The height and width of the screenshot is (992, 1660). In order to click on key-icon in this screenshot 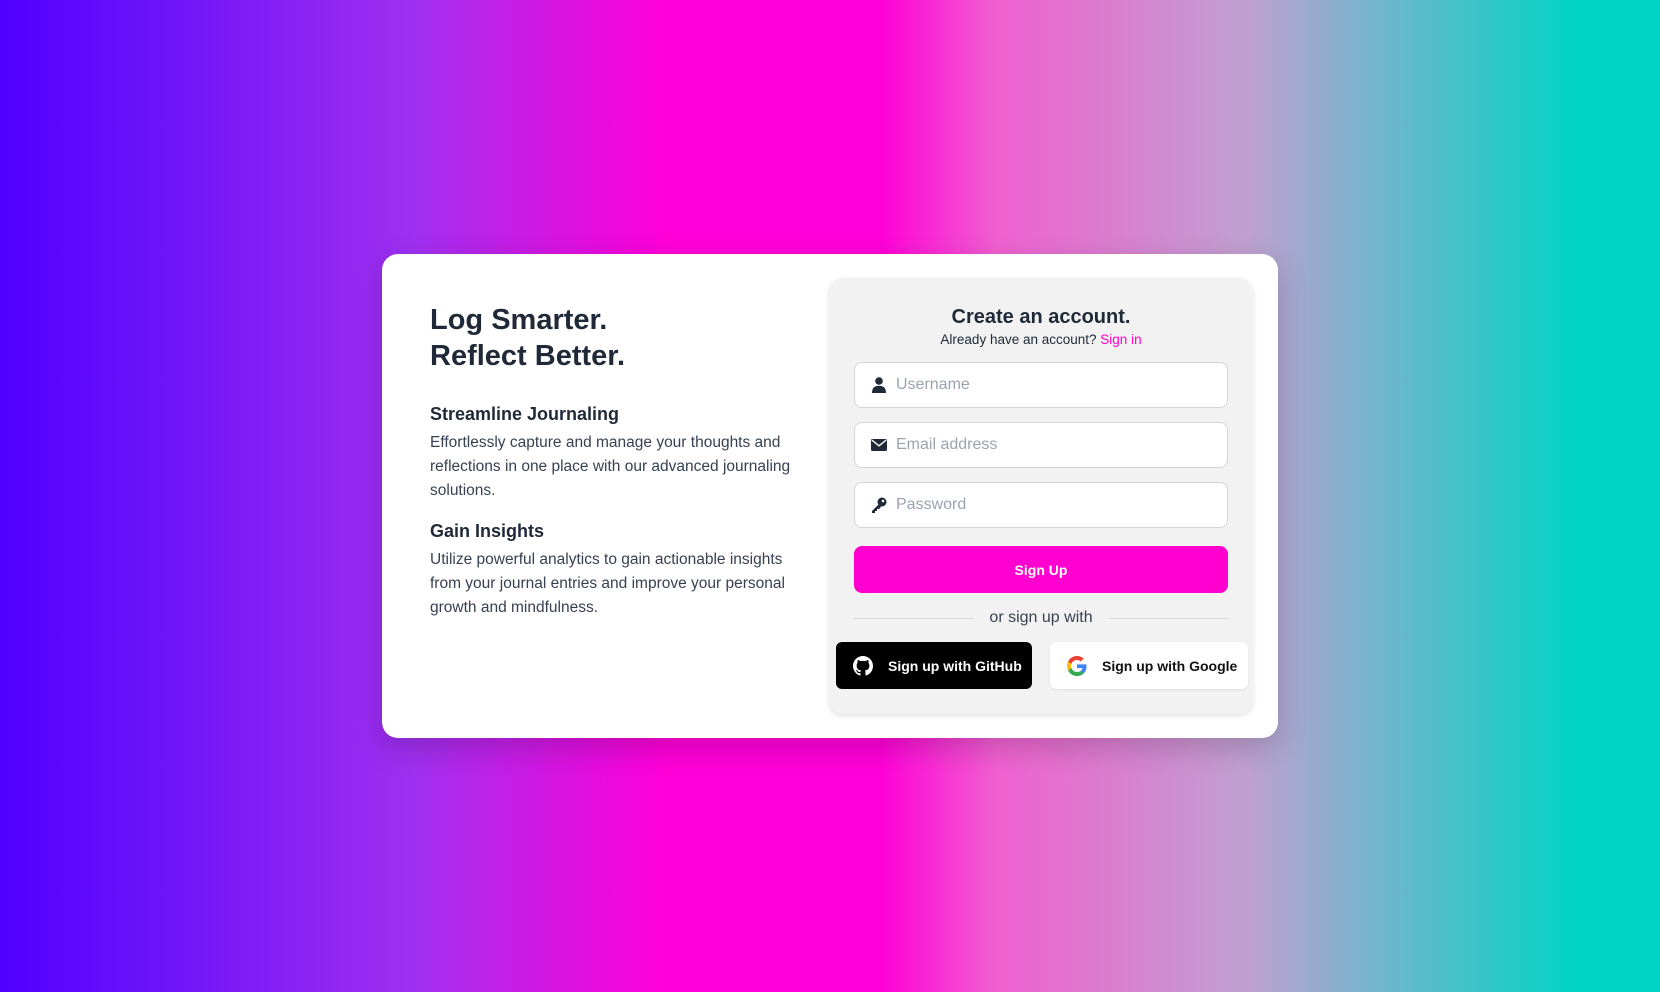, I will do `click(879, 505)`.